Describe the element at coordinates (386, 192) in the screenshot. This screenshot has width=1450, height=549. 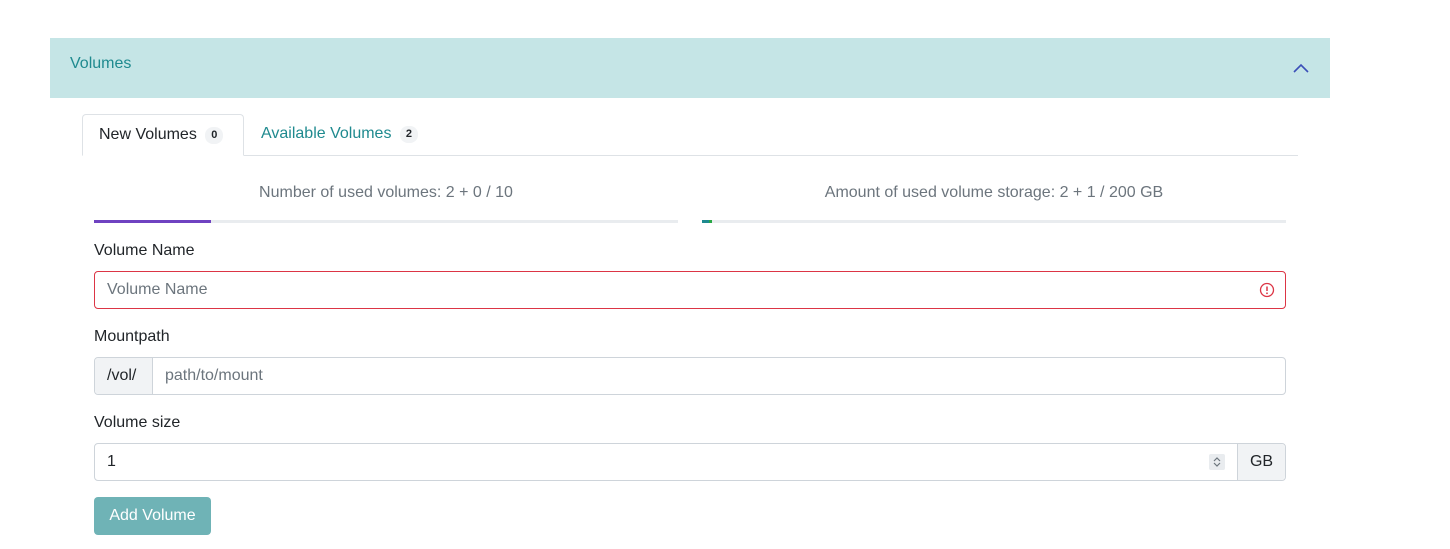
I see `used-volumes-label: Number of used volumes: 2 + 0 / 10` at that location.